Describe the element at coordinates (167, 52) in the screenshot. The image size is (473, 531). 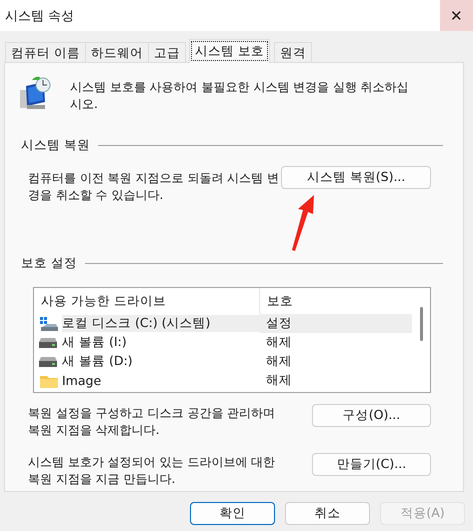
I see `tab: 고급` at that location.